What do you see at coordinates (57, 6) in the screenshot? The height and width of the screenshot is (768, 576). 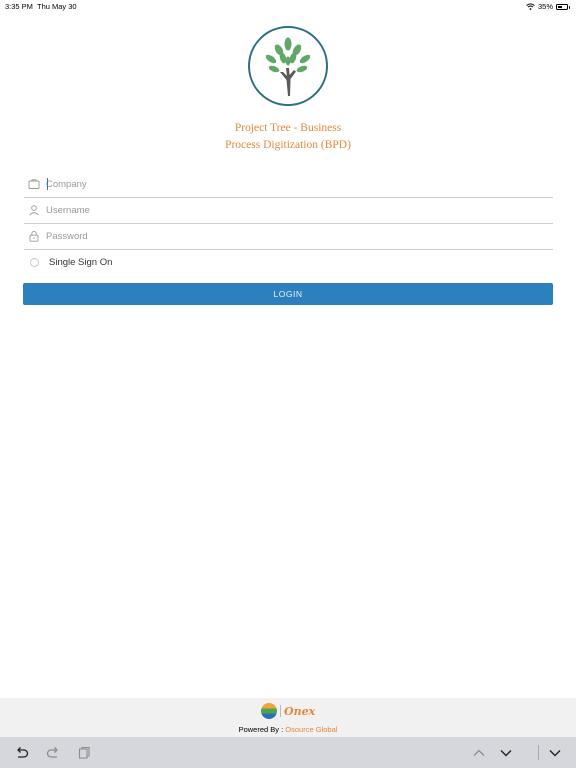 I see `status-date: Thu May 30` at bounding box center [57, 6].